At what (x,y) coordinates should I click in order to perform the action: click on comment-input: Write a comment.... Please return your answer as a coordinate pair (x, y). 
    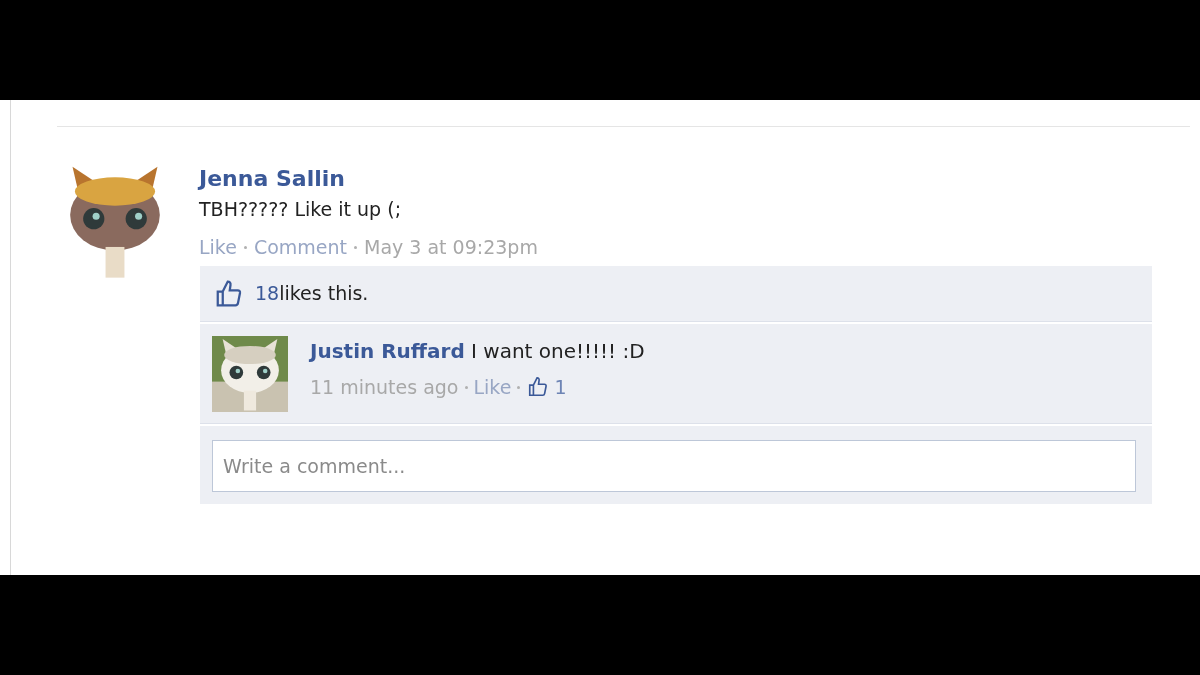
    Looking at the image, I should click on (674, 466).